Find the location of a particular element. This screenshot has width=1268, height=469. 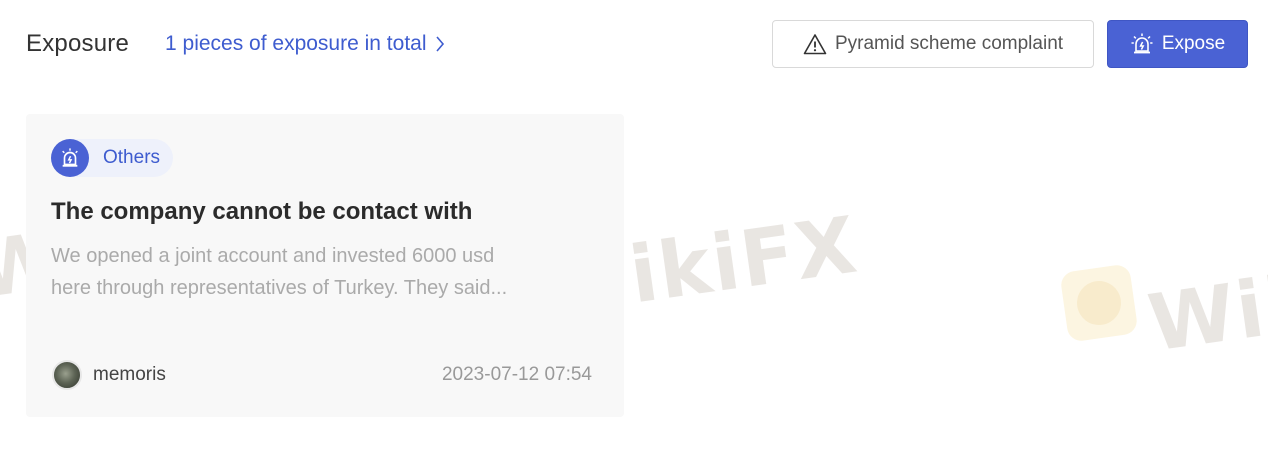

watermark-text: WikiFX is located at coordinates (1205, 303).